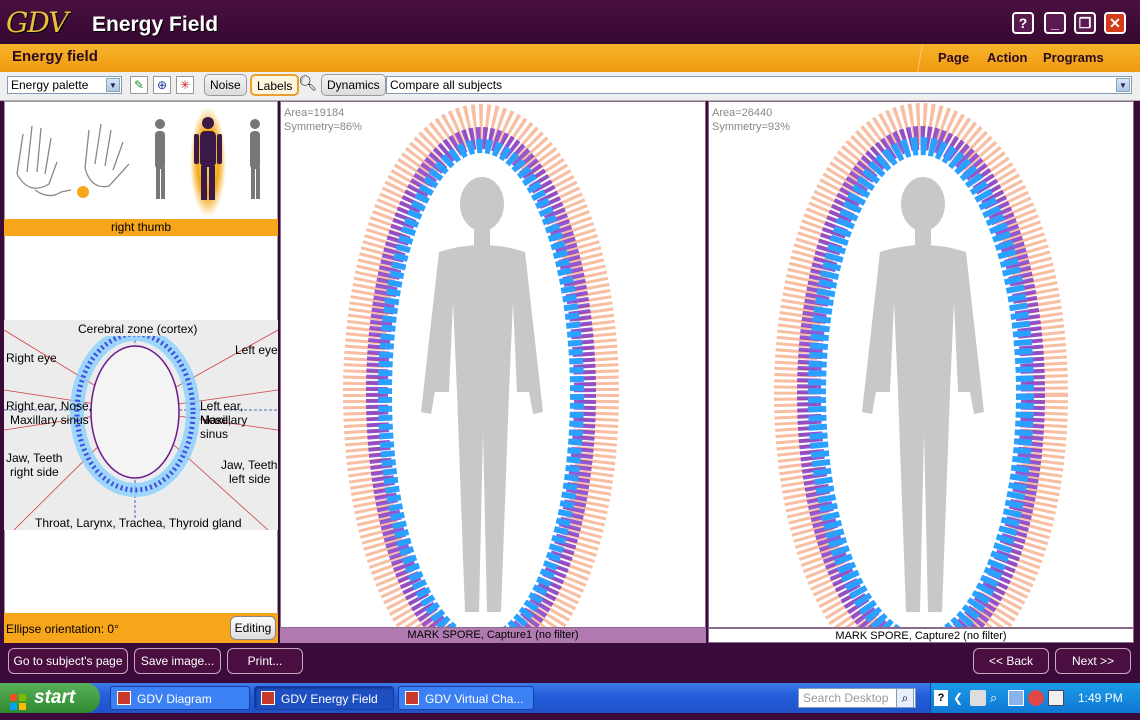  I want to click on zone-left-eye: Left eye, so click(256, 350).